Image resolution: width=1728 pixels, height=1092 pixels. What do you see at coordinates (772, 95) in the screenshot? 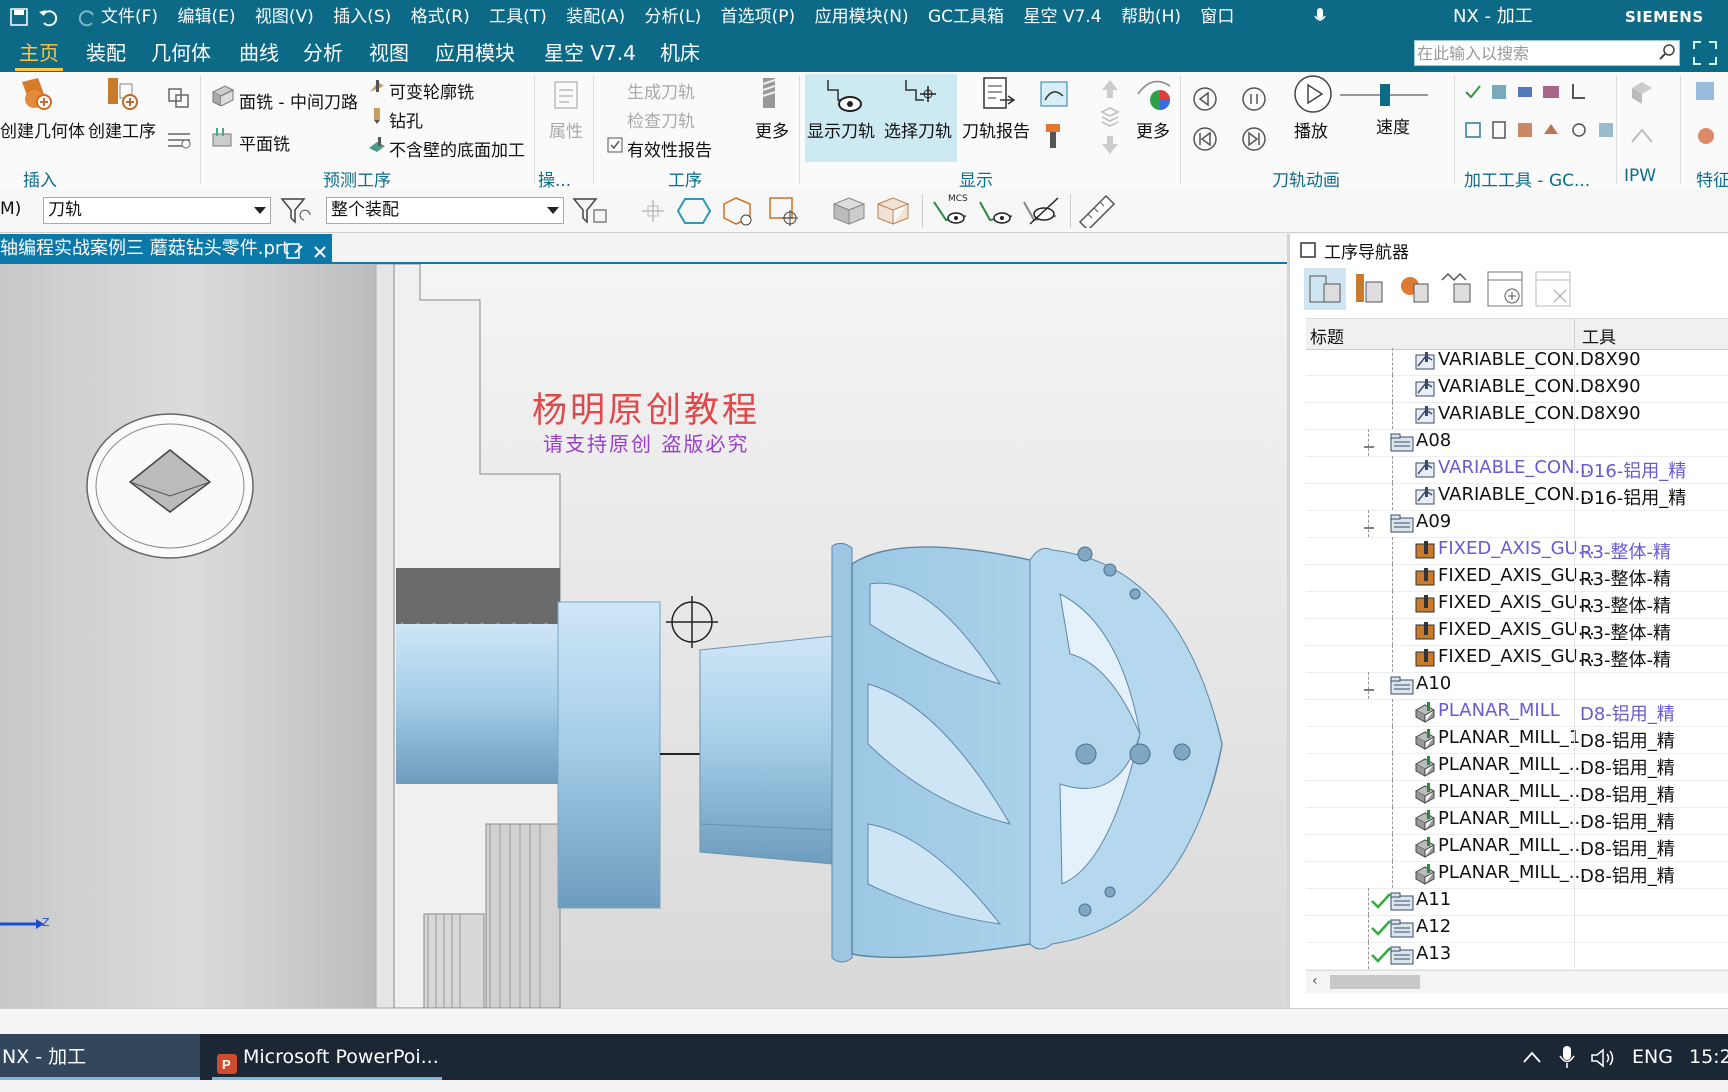
I see `tool-icon` at bounding box center [772, 95].